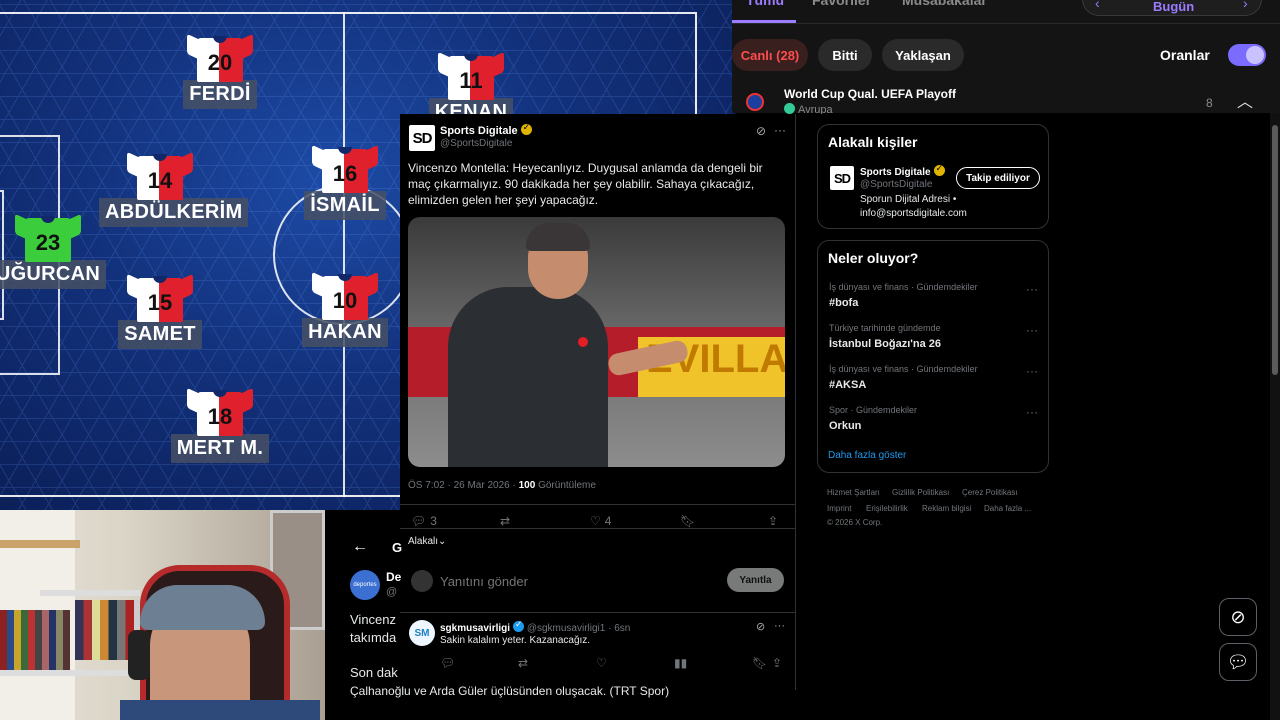 This screenshot has height=720, width=1280. What do you see at coordinates (998, 178) in the screenshot?
I see `following-button: Takip ediliyor` at bounding box center [998, 178].